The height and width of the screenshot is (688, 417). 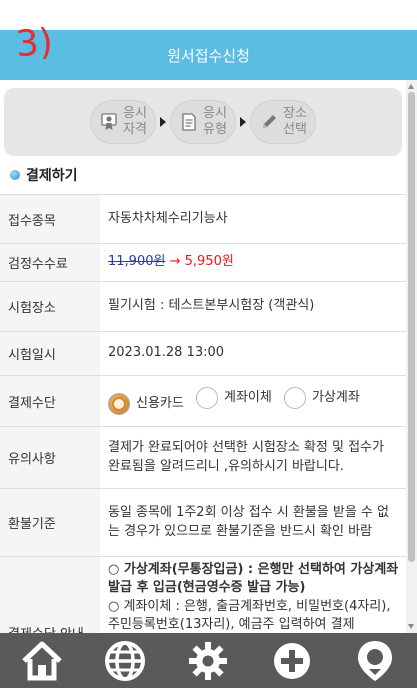 What do you see at coordinates (52, 176) in the screenshot?
I see `section-title: 결제하기` at bounding box center [52, 176].